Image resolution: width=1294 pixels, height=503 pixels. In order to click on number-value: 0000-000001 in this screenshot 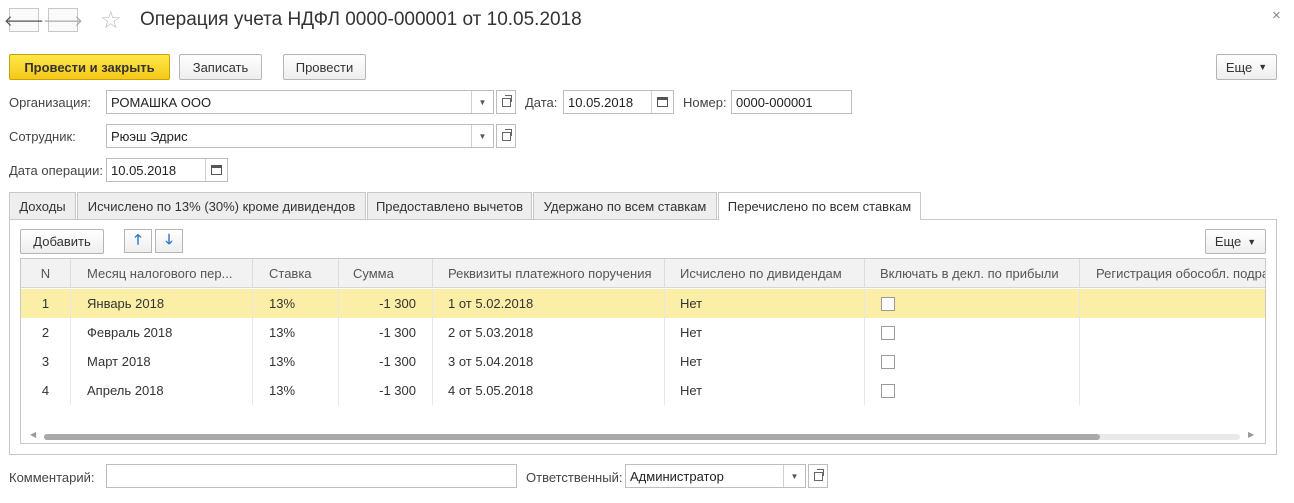, I will do `click(774, 102)`.